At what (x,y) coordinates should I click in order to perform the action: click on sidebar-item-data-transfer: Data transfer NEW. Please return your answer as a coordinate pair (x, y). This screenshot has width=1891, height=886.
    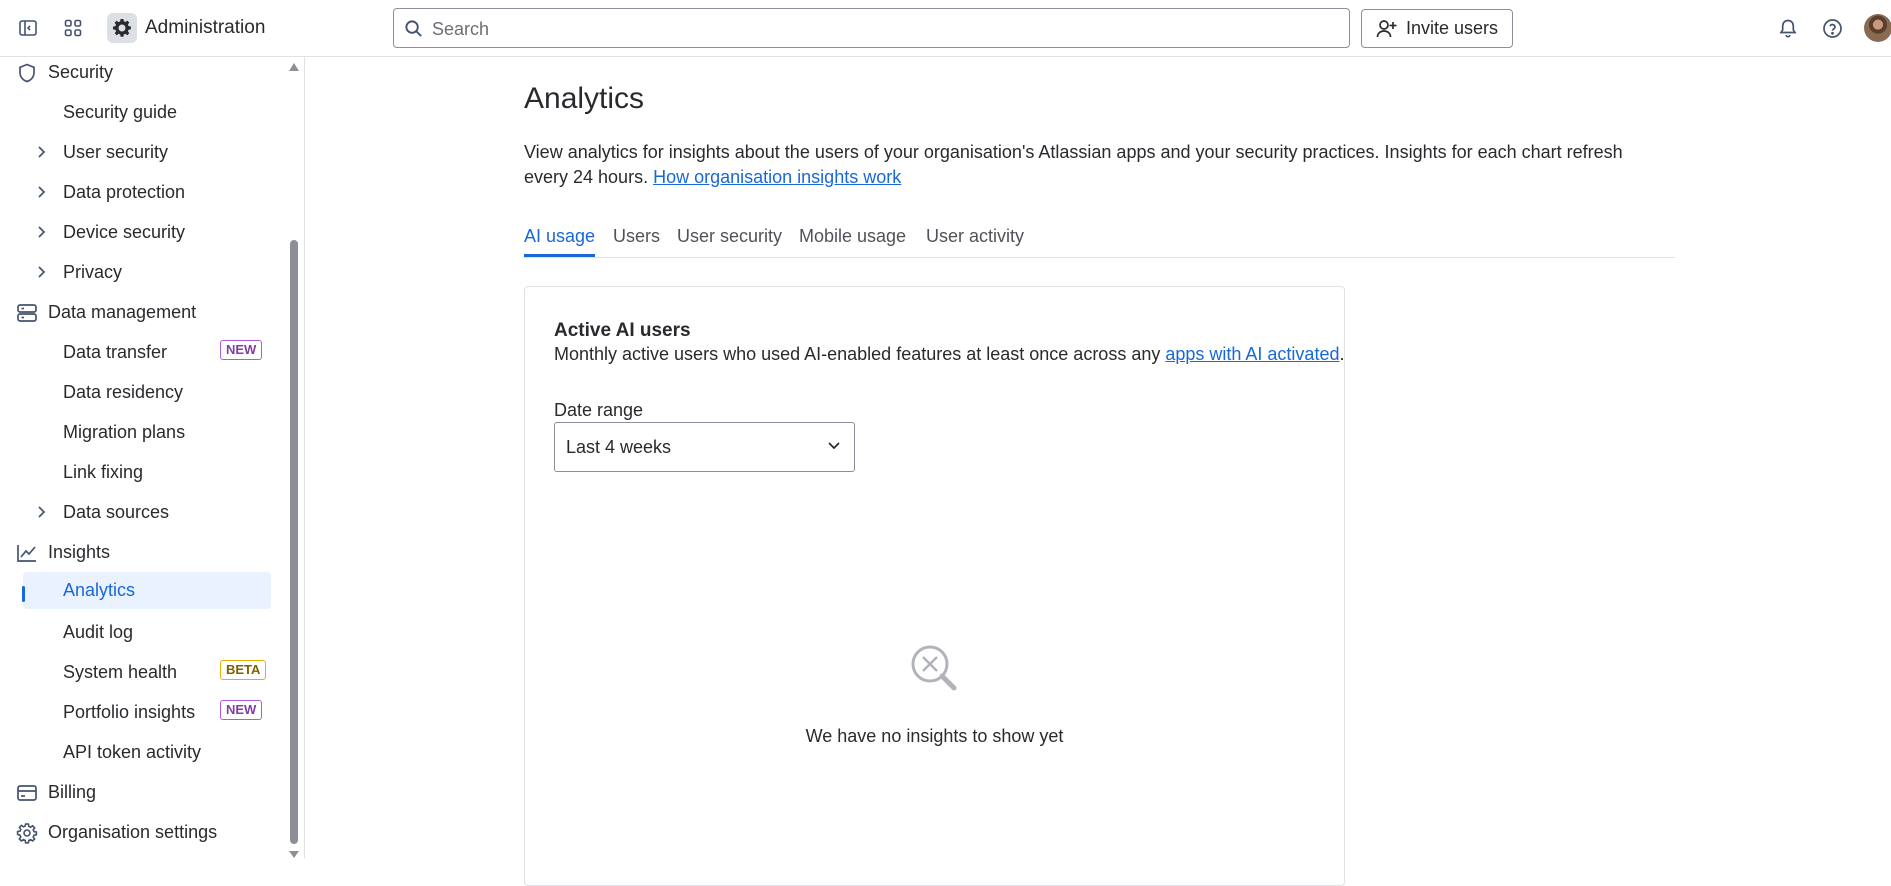
    Looking at the image, I should click on (140, 352).